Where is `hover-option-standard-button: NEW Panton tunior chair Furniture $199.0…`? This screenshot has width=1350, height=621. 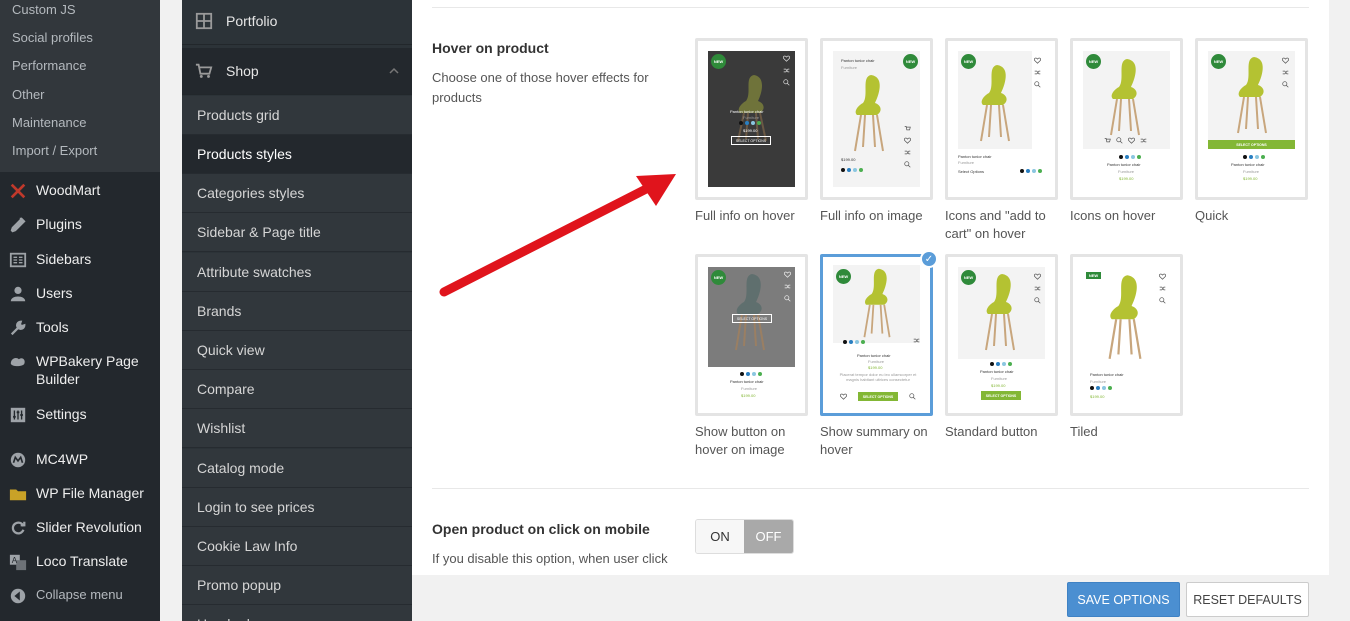
hover-option-standard-button: NEW Panton tunior chair Furniture $199.0… is located at coordinates (1001, 335).